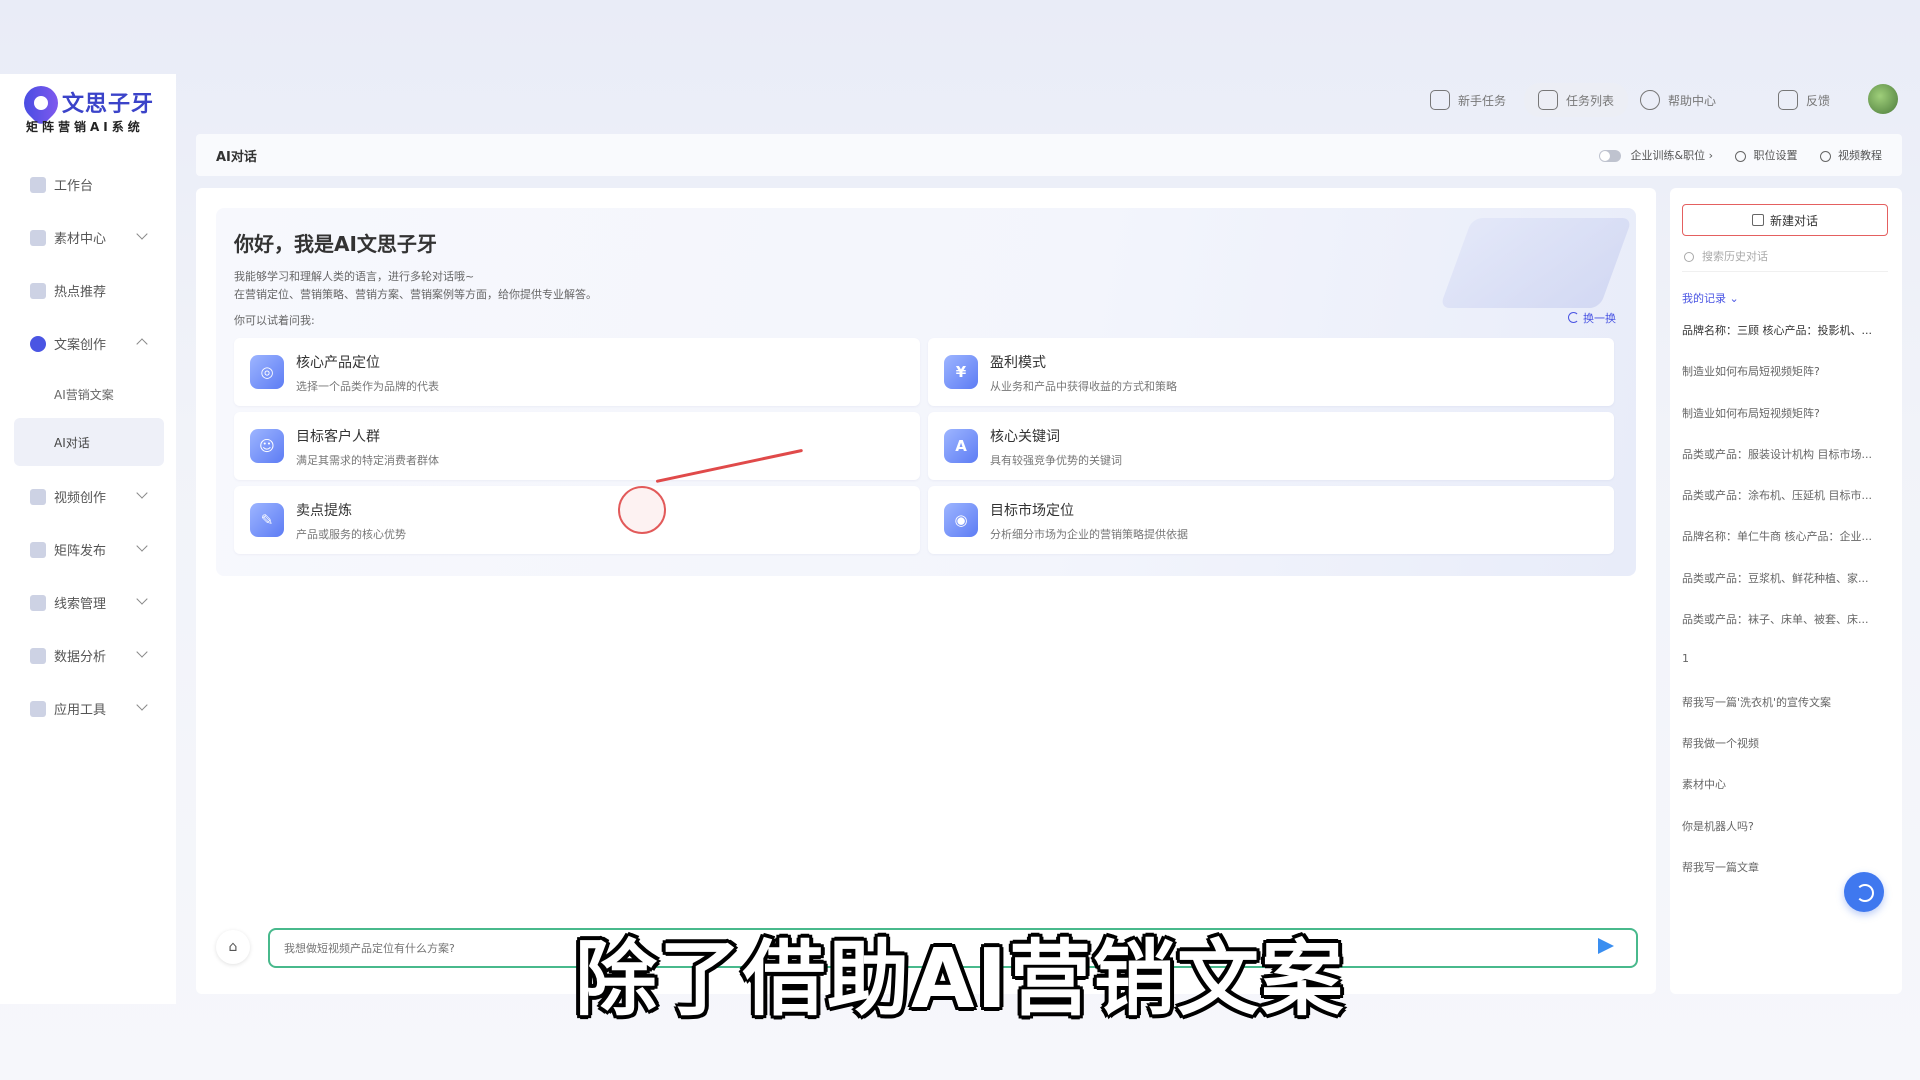 The image size is (1920, 1080). I want to click on sidebar-item-tools: 应用工具, so click(89, 708).